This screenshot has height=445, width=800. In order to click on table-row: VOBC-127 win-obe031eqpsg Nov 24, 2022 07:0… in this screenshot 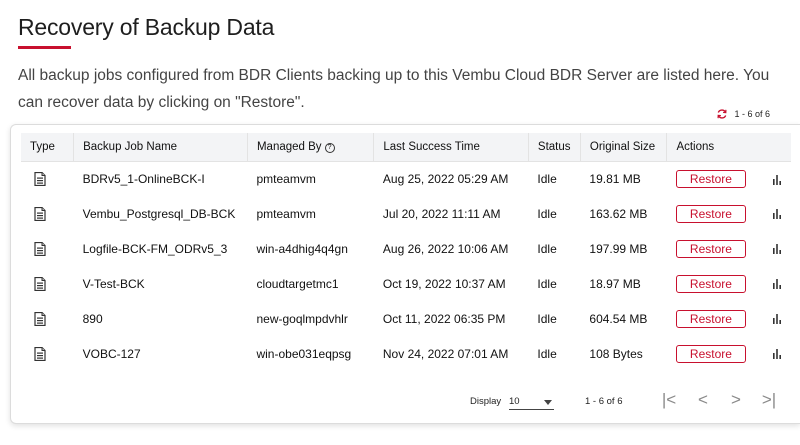, I will do `click(406, 353)`.